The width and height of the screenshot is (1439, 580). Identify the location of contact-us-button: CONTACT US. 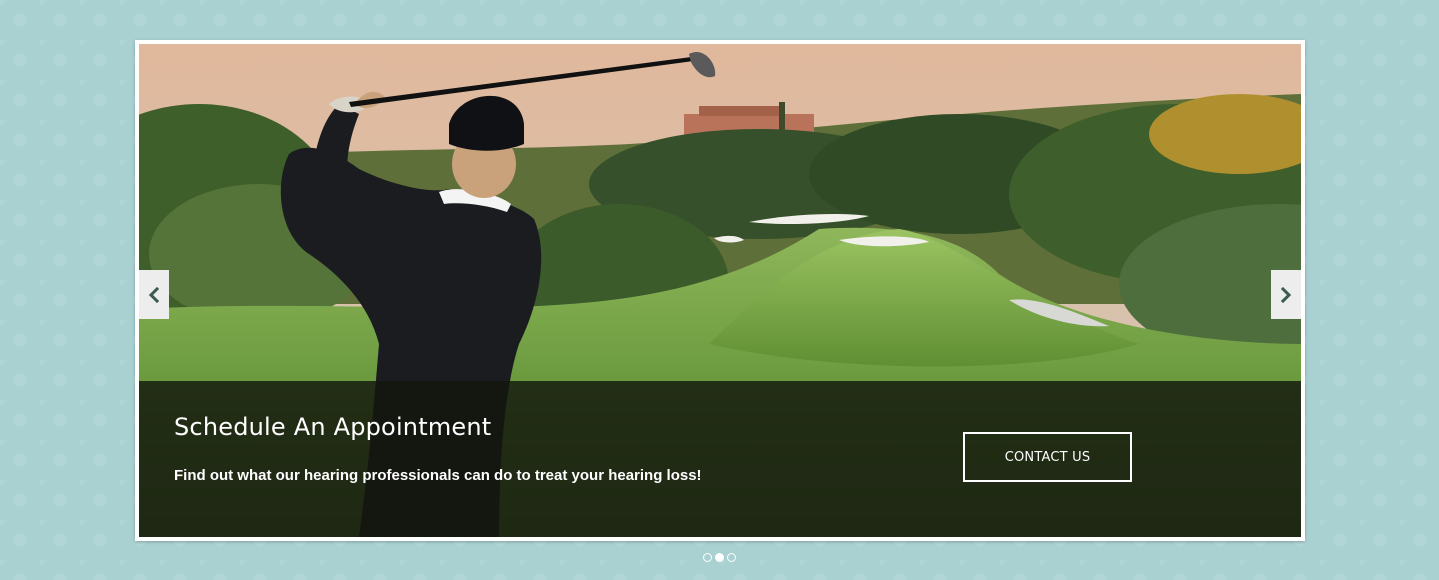
(1047, 457).